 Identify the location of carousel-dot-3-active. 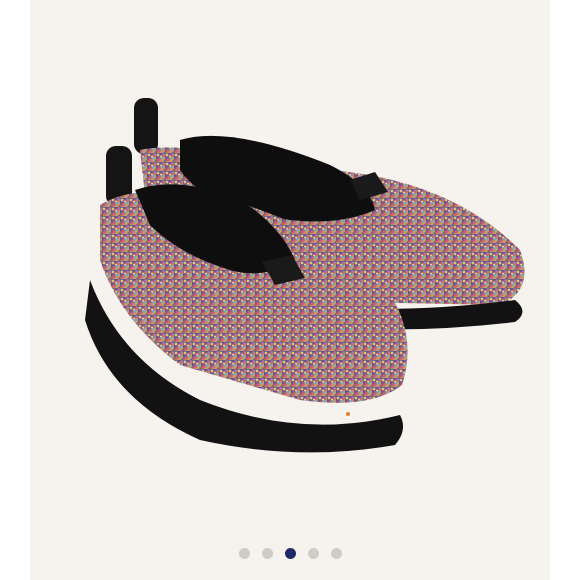
(290, 553).